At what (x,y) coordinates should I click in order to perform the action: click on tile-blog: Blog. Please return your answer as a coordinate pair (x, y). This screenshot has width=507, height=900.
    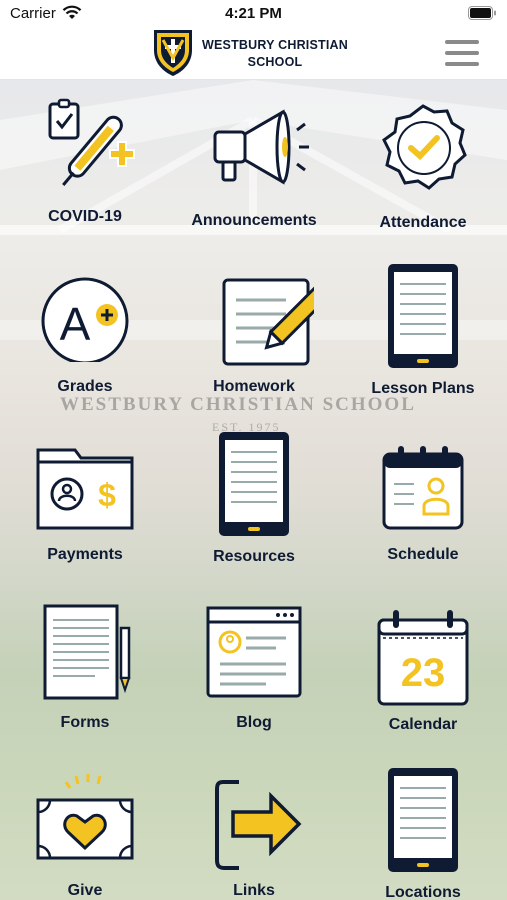
    Looking at the image, I should click on (254, 678).